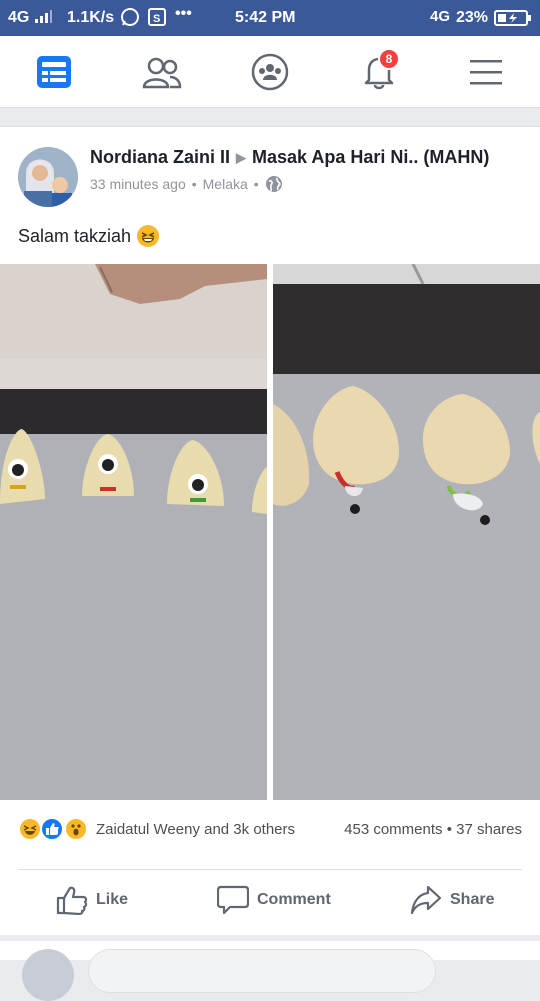  I want to click on post-time: 33 minutes ago, so click(138, 184).